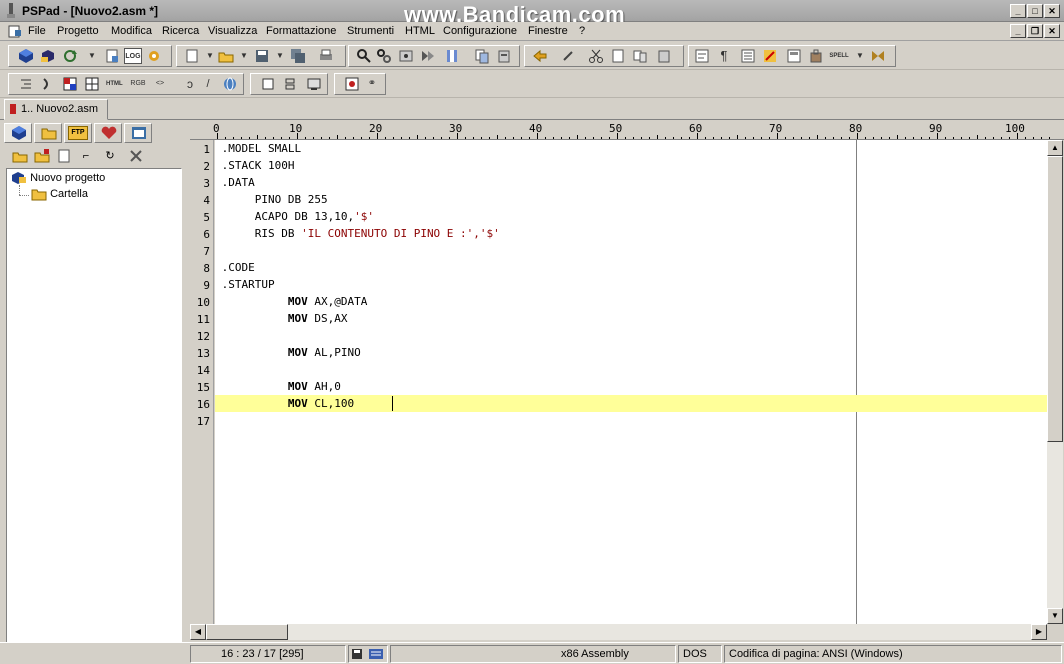 This screenshot has height=664, width=1064. Describe the element at coordinates (301, 31) in the screenshot. I see `menu-formattazione: Formattazione` at that location.